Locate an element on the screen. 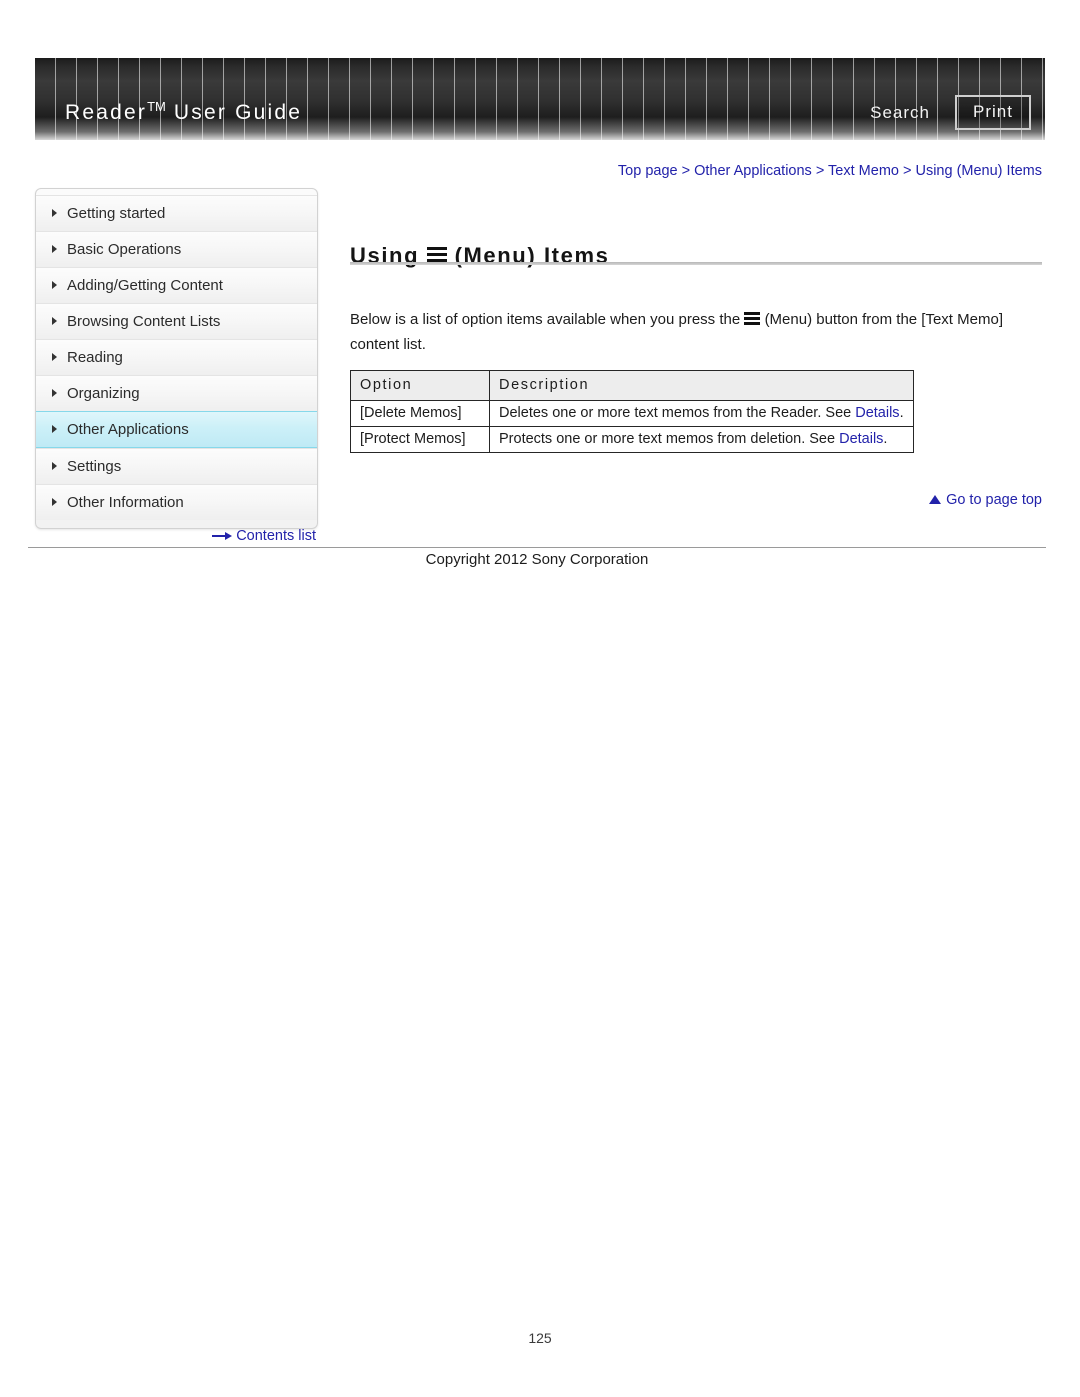  trademark-symbol: TM is located at coordinates (156, 106).